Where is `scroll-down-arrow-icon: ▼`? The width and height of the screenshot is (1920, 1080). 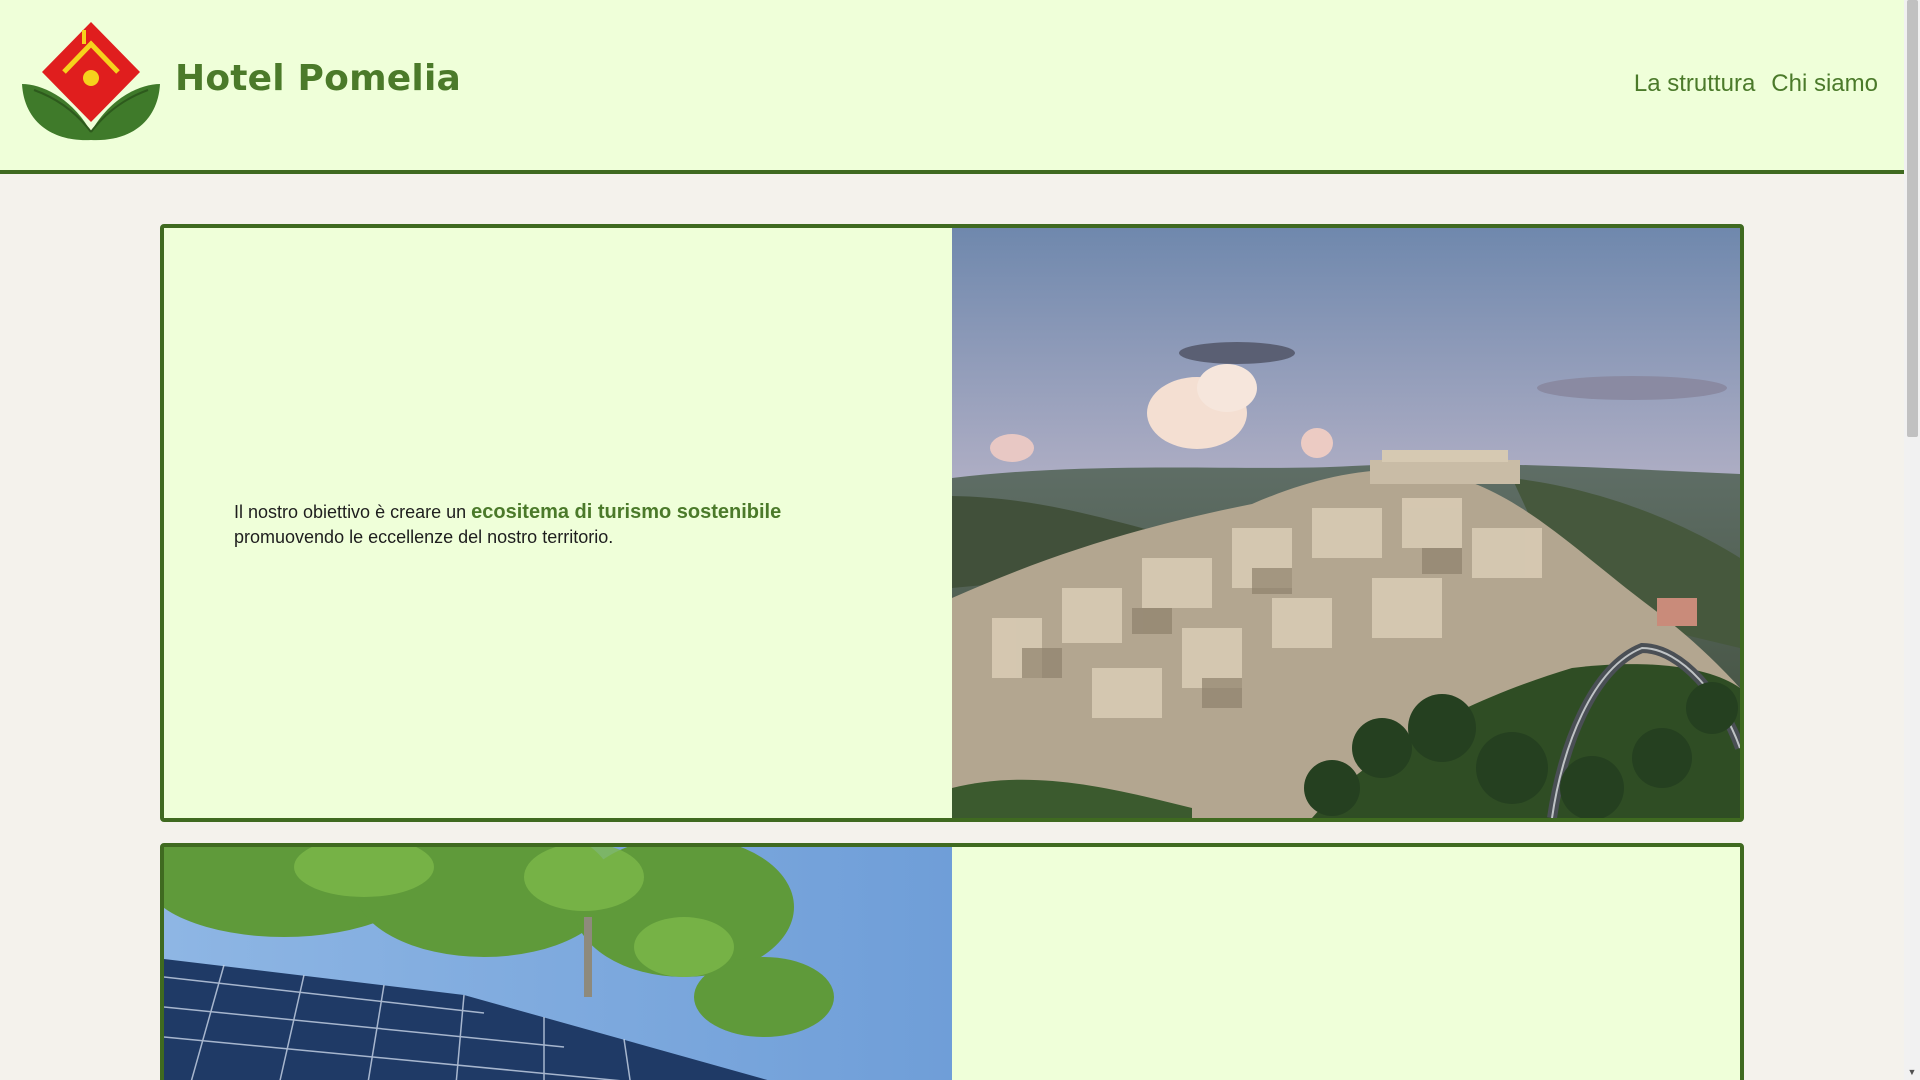
scroll-down-arrow-icon: ▼ is located at coordinates (1912, 1072).